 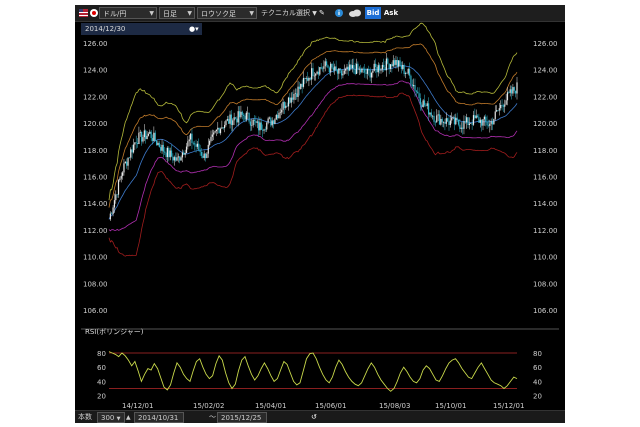 I want to click on chart-kind-dropdown: ロウソク足 ▼, so click(x=227, y=13).